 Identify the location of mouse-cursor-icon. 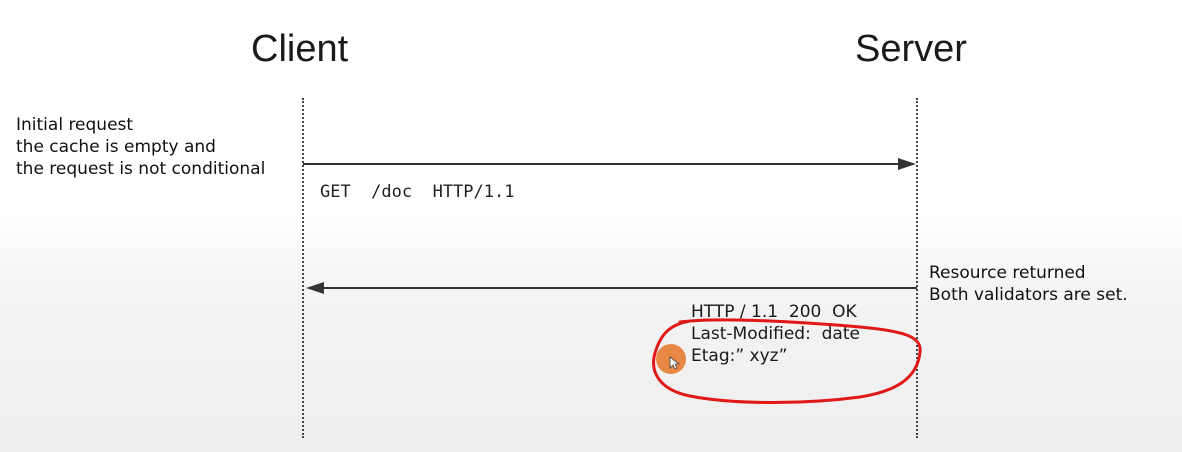
(675, 363).